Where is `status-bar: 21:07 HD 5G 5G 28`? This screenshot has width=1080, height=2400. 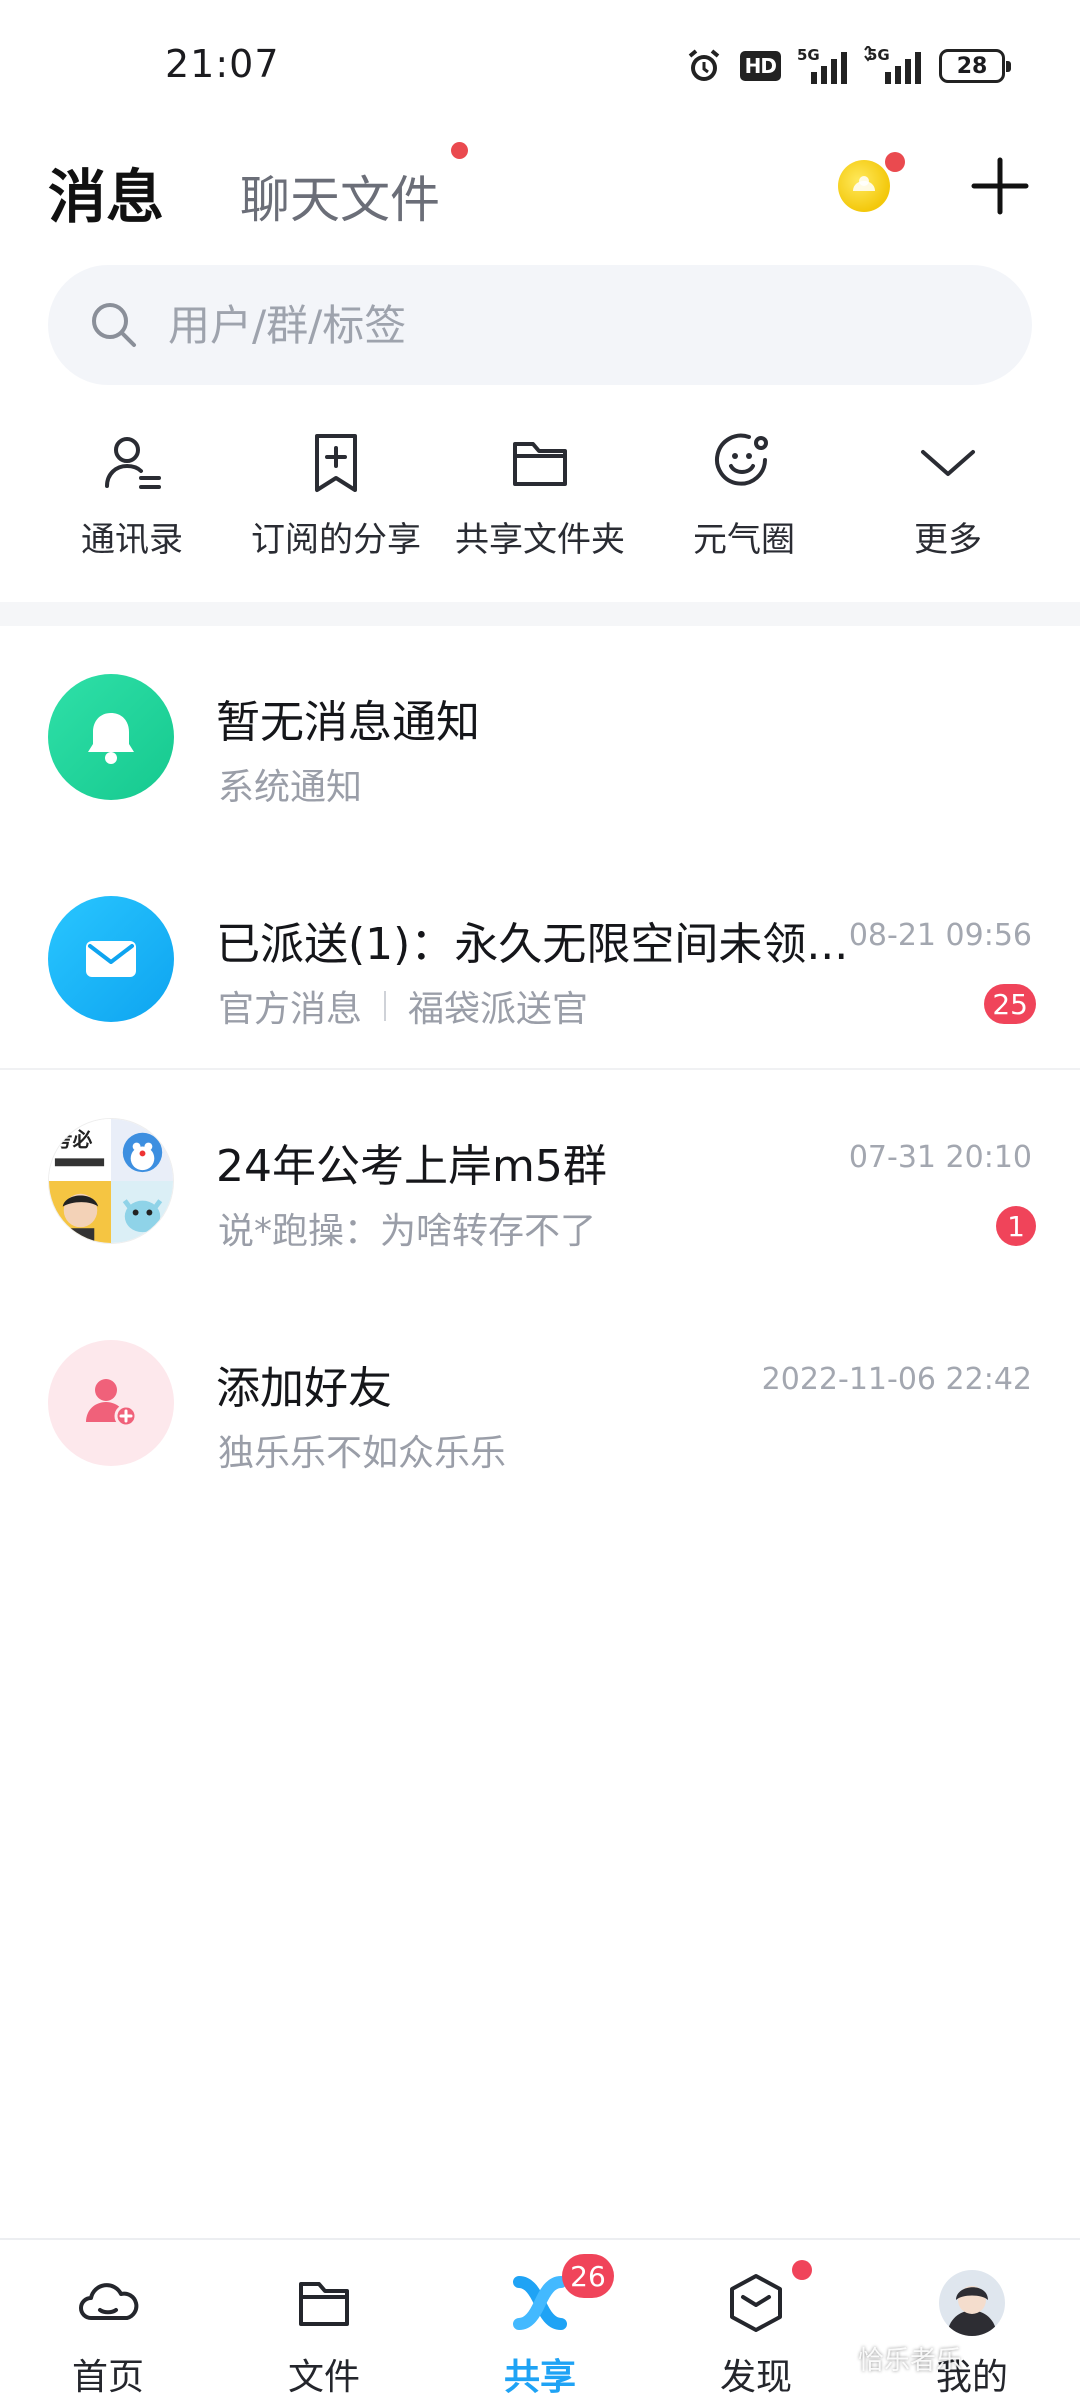 status-bar: 21:07 HD 5G 5G 28 is located at coordinates (540, 65).